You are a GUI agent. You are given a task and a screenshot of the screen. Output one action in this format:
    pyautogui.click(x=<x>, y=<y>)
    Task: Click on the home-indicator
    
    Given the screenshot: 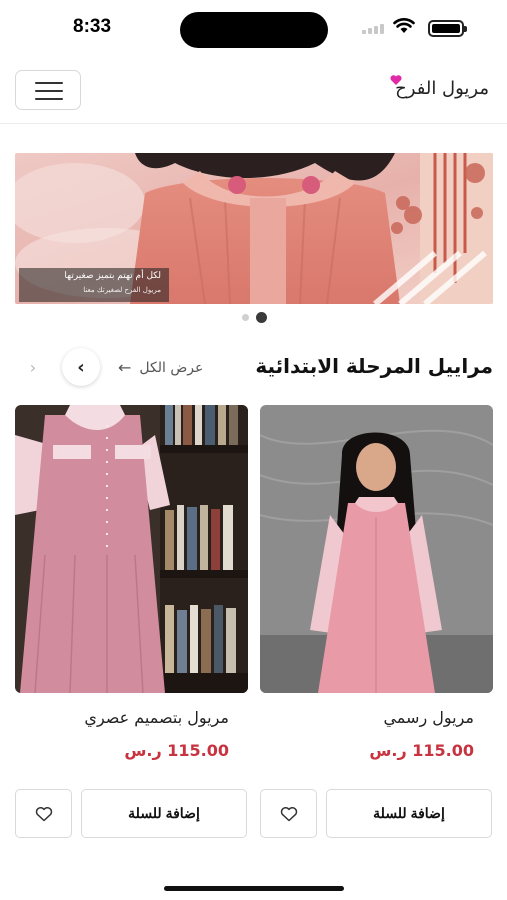 What is the action you would take?
    pyautogui.click(x=254, y=888)
    